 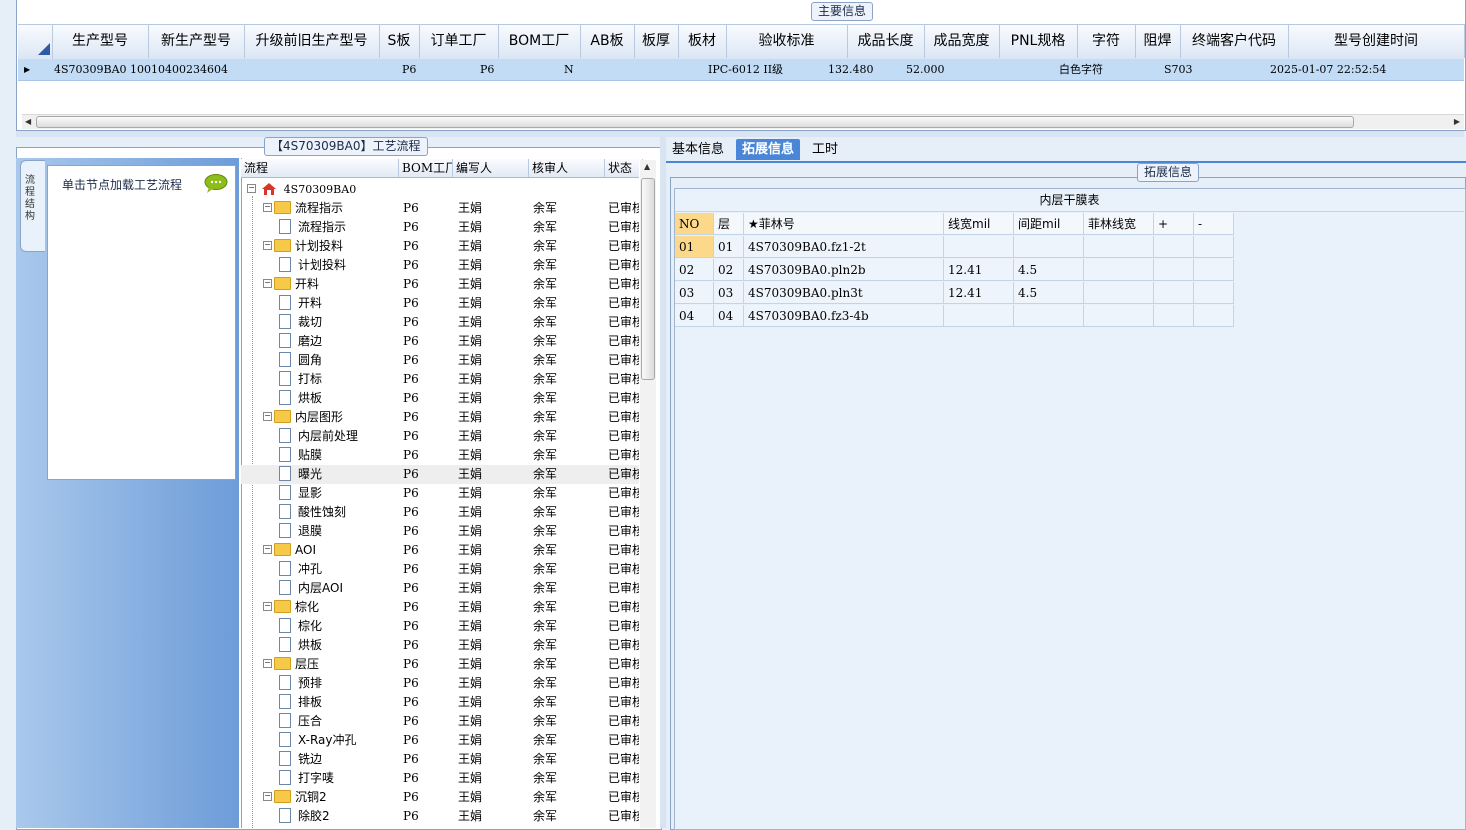 I want to click on tree-row: 内层AOI P6 王娟 余军 已审核, so click(x=440, y=588).